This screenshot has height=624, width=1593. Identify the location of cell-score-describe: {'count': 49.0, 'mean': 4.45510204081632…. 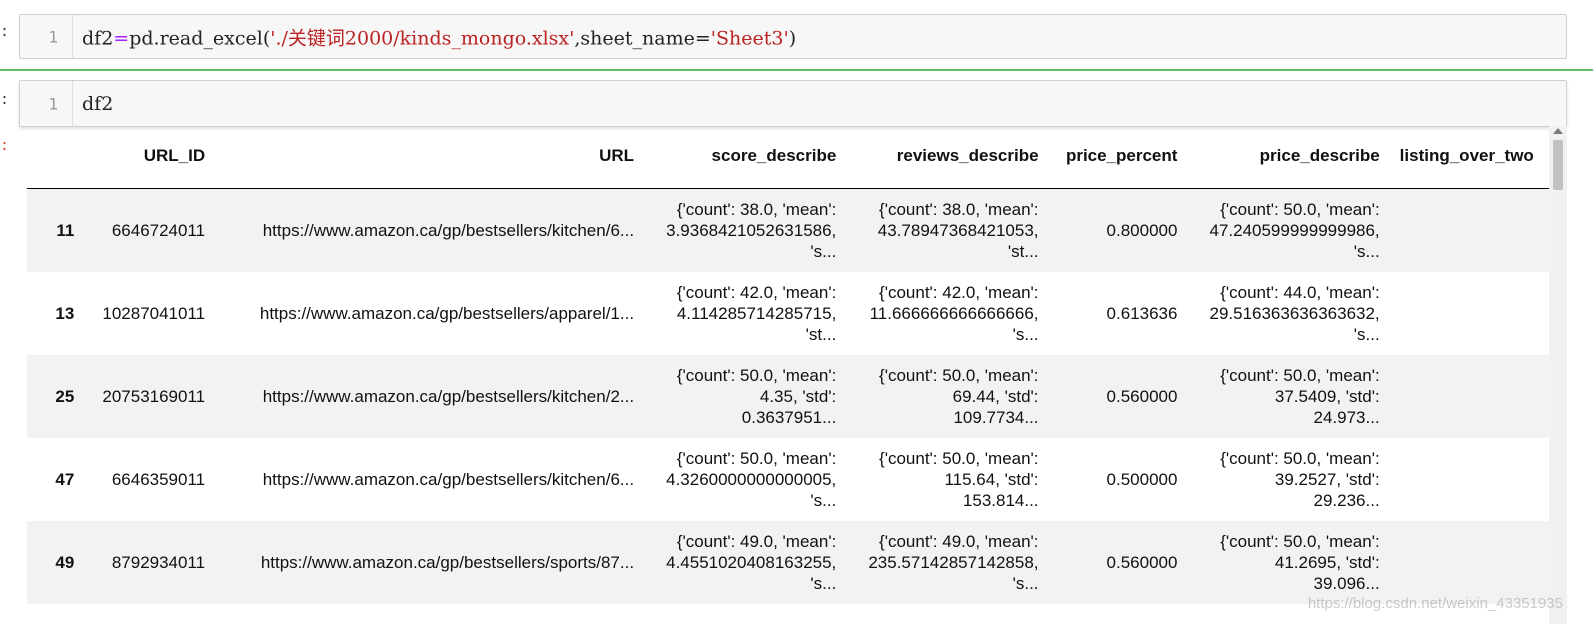
(745, 562).